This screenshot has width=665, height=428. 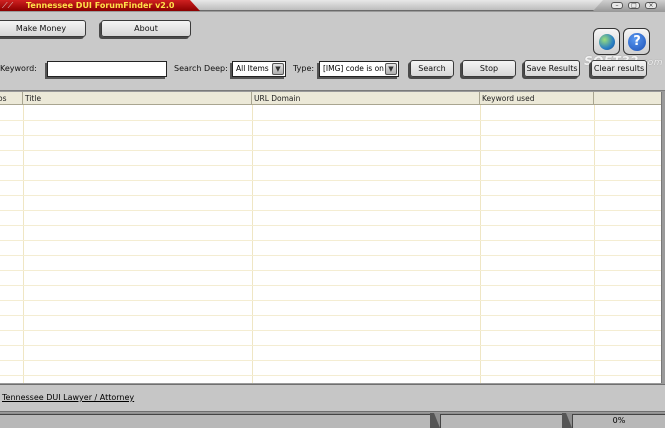 I want to click on help-button: ?, so click(x=636, y=41).